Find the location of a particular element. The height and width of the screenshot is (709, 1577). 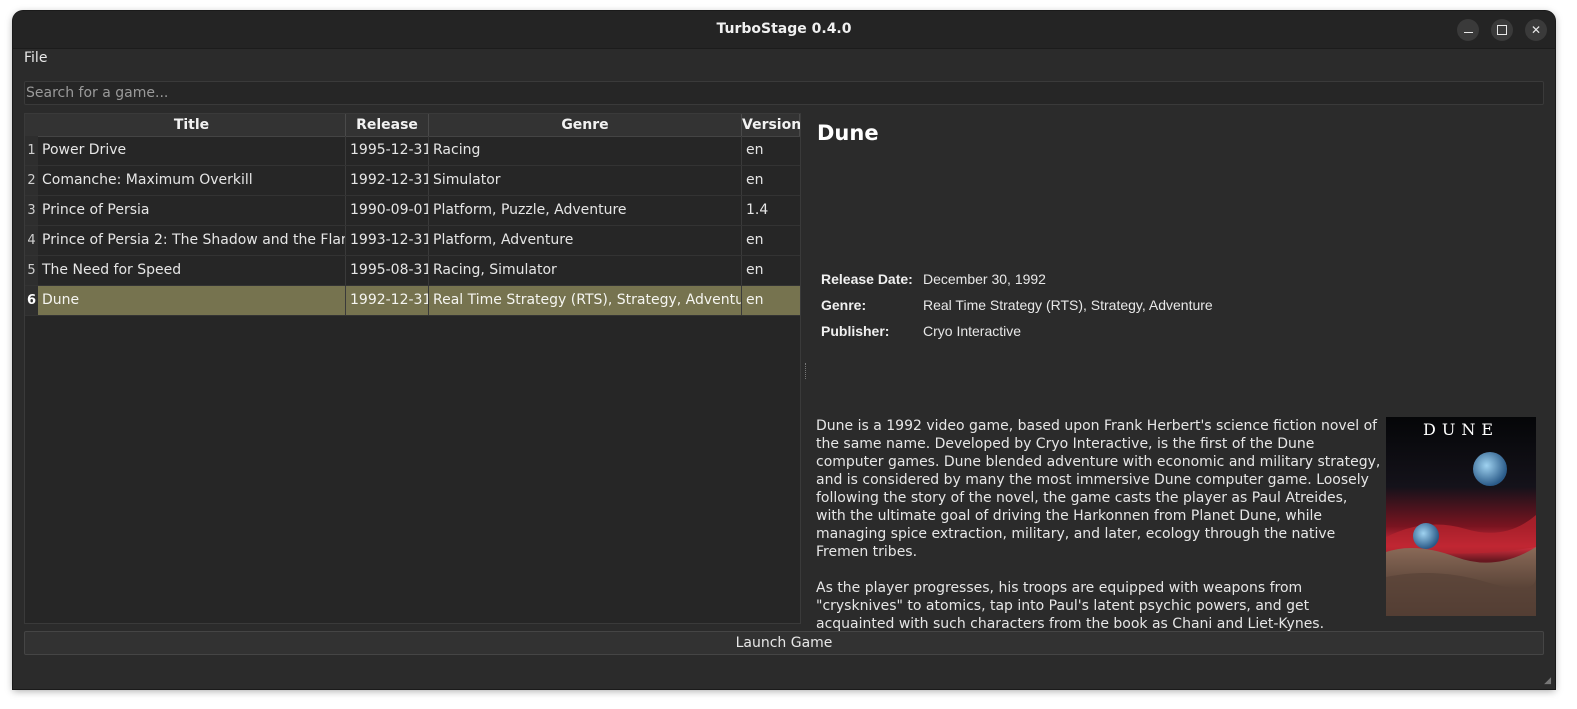

cell-genre: Platform, Adventure is located at coordinates (585, 240).